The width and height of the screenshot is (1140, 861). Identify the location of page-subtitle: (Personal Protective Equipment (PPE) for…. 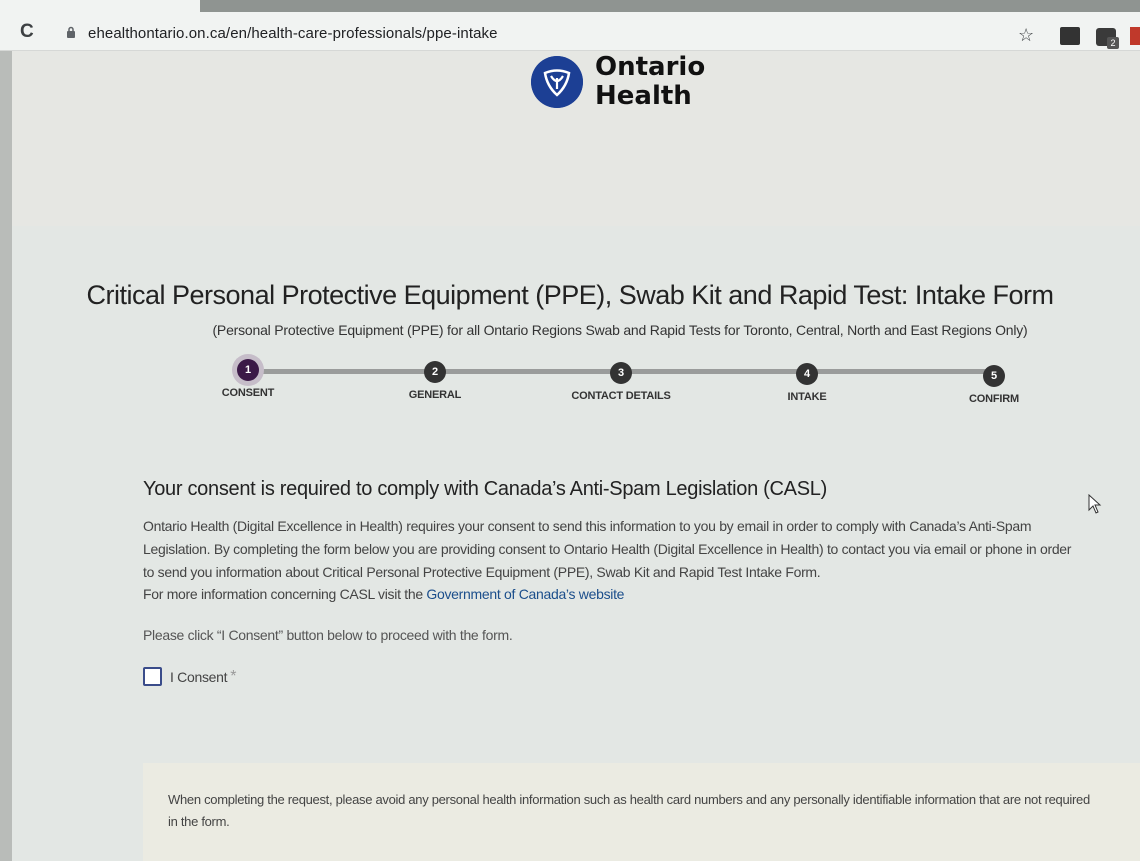
(620, 330).